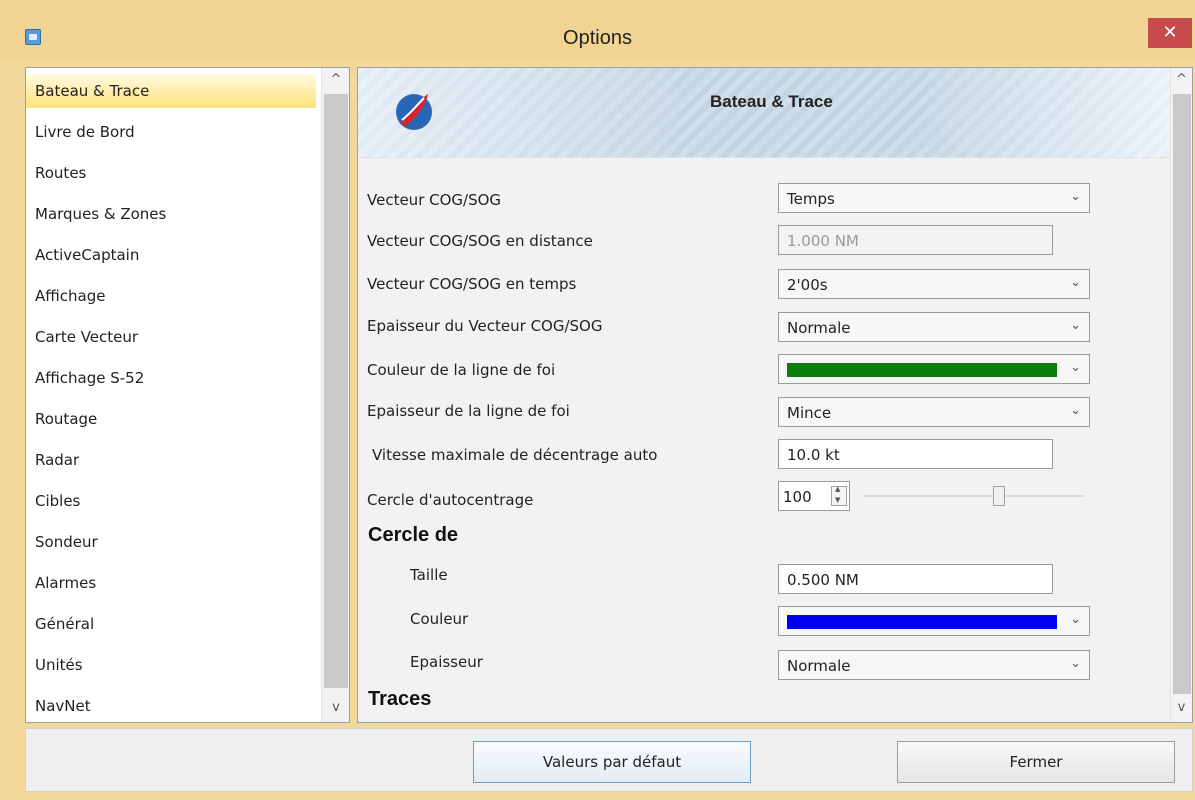  I want to click on cog-sog-vector-select: Temps ⌄, so click(934, 198).